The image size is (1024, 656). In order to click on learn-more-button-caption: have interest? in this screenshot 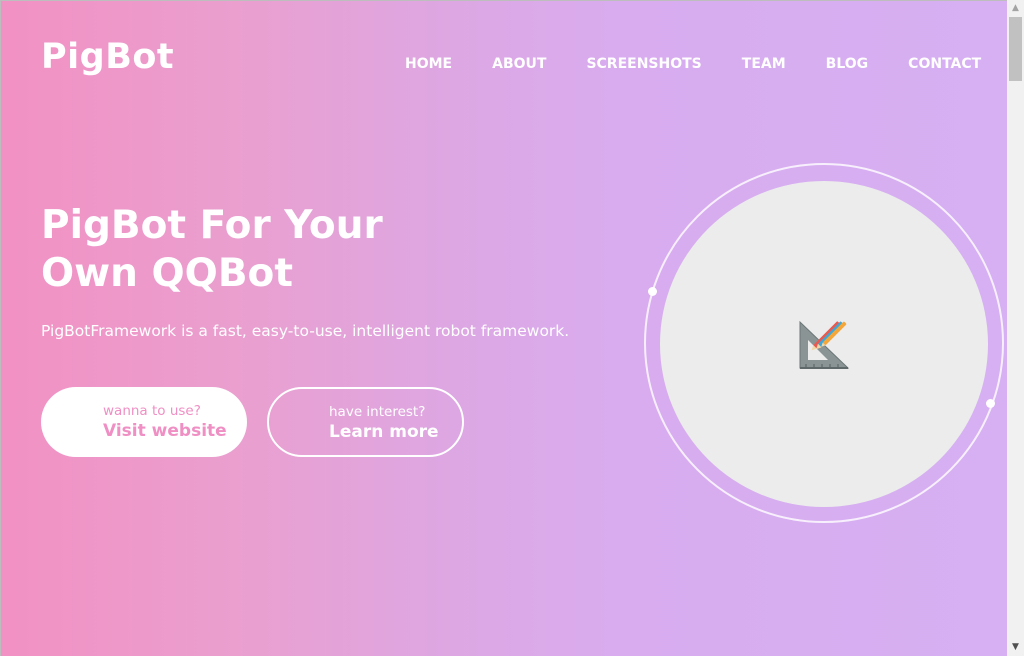, I will do `click(377, 412)`.